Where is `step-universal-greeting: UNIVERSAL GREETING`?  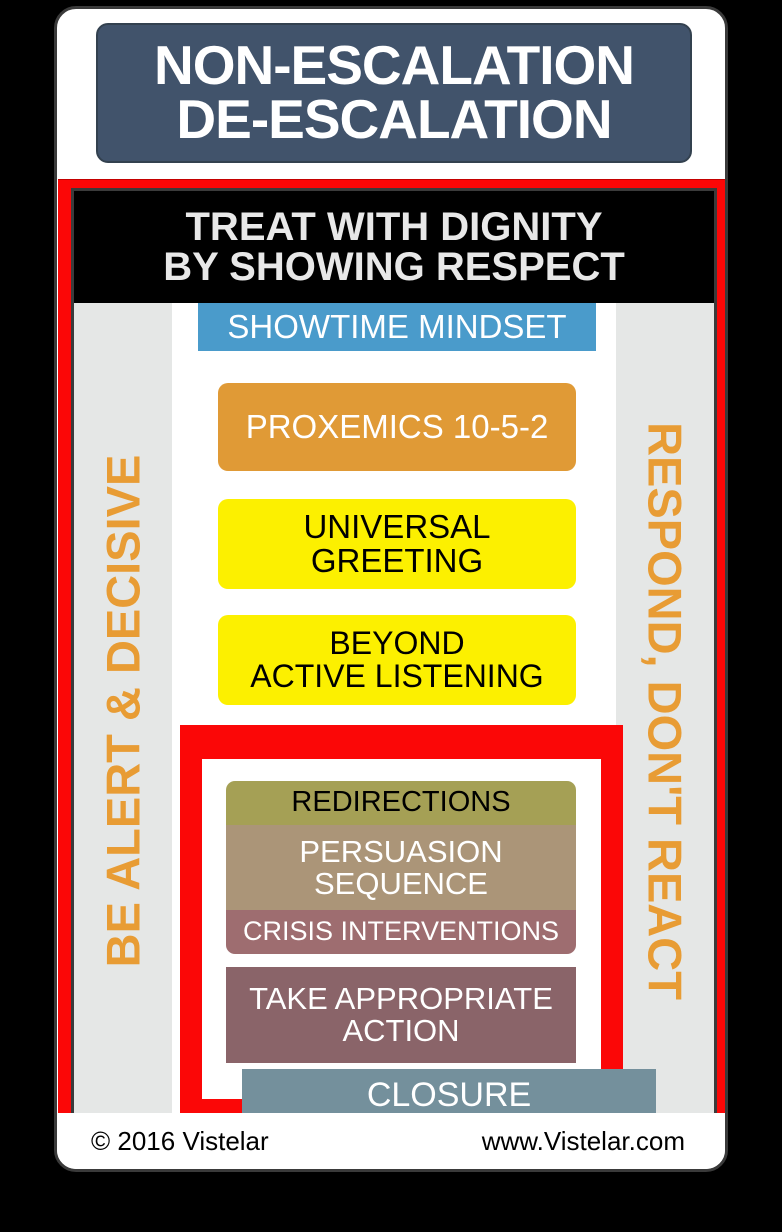
step-universal-greeting: UNIVERSAL GREETING is located at coordinates (397, 544).